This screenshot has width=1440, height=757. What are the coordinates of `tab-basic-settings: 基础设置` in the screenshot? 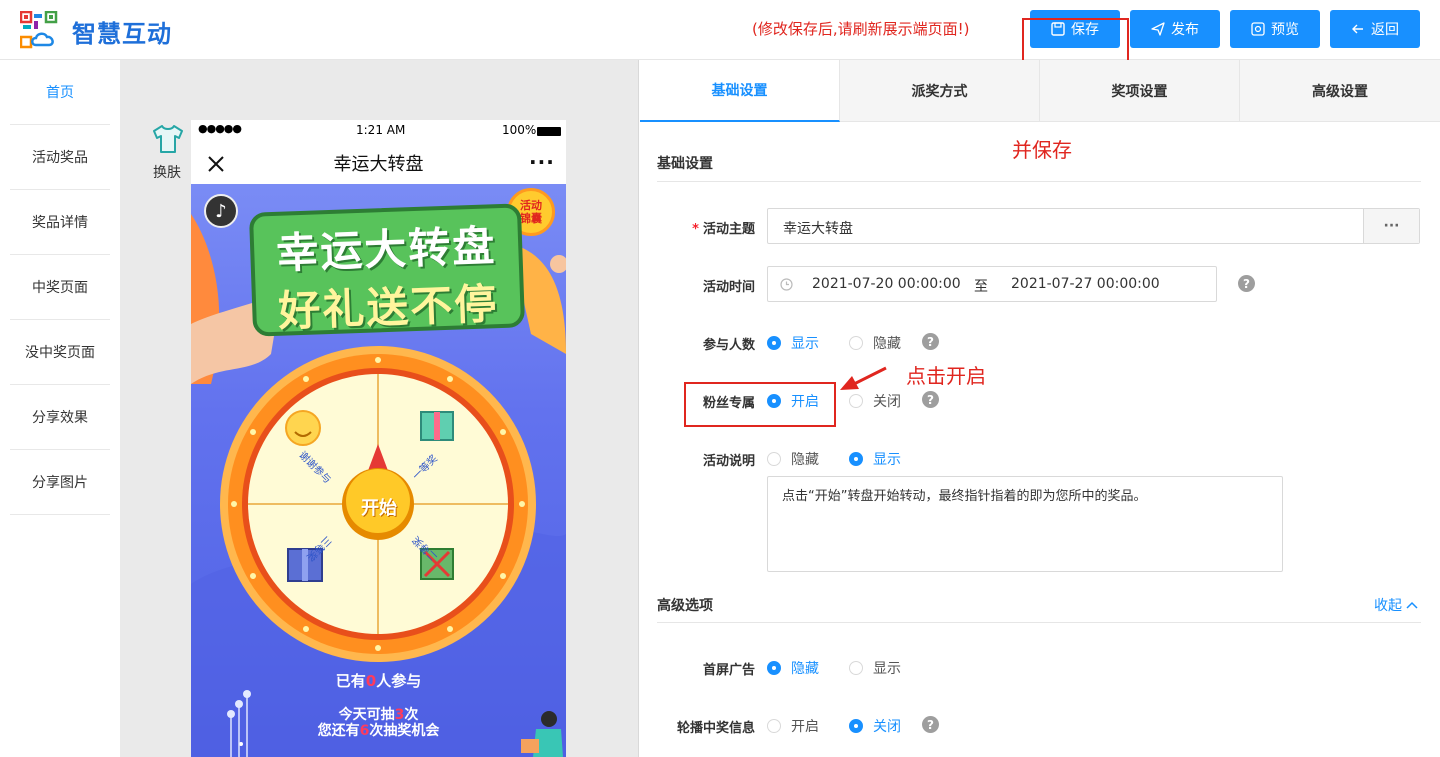 It's located at (740, 91).